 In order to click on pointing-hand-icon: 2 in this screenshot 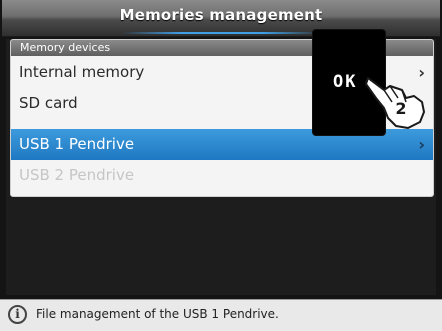, I will do `click(395, 103)`.